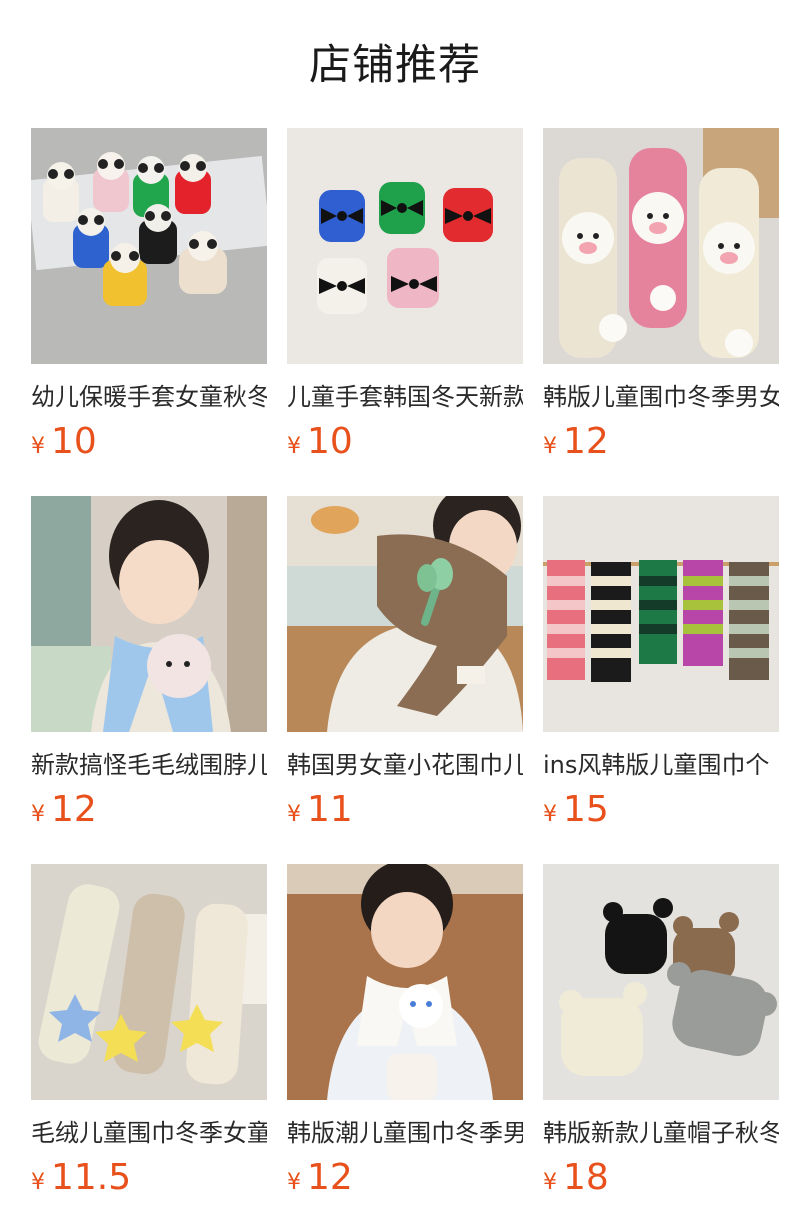 This screenshot has width=790, height=1232. What do you see at coordinates (661, 765) in the screenshot?
I see `product-name: ins风韩版儿童围巾个` at bounding box center [661, 765].